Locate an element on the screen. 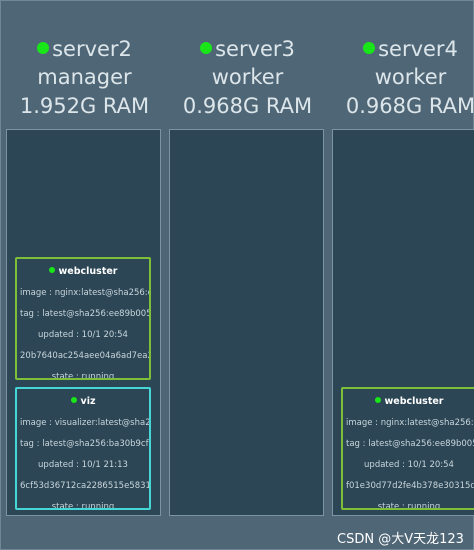  node-hostname: server2 is located at coordinates (84, 49).